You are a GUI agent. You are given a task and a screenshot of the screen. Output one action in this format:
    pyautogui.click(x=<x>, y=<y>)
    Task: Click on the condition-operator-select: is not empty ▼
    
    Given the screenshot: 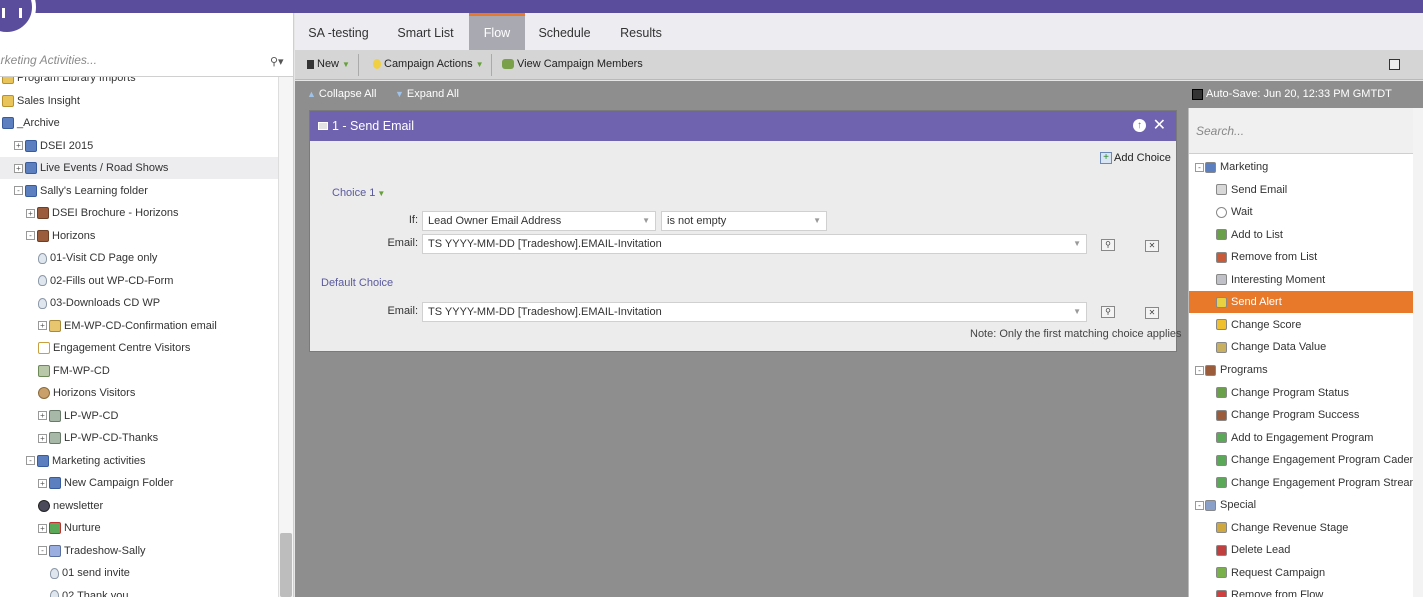 What is the action you would take?
    pyautogui.click(x=744, y=221)
    